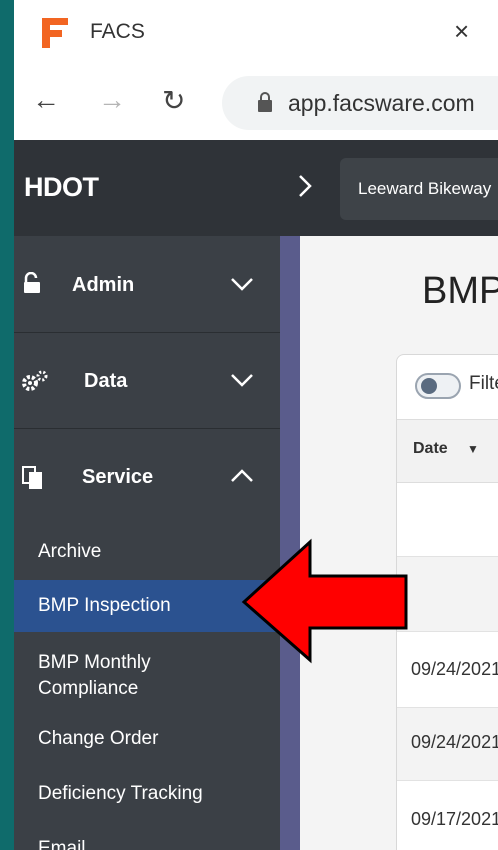 The image size is (498, 850). What do you see at coordinates (120, 793) in the screenshot?
I see `sidebar-item-label: Deficiency Tracking` at bounding box center [120, 793].